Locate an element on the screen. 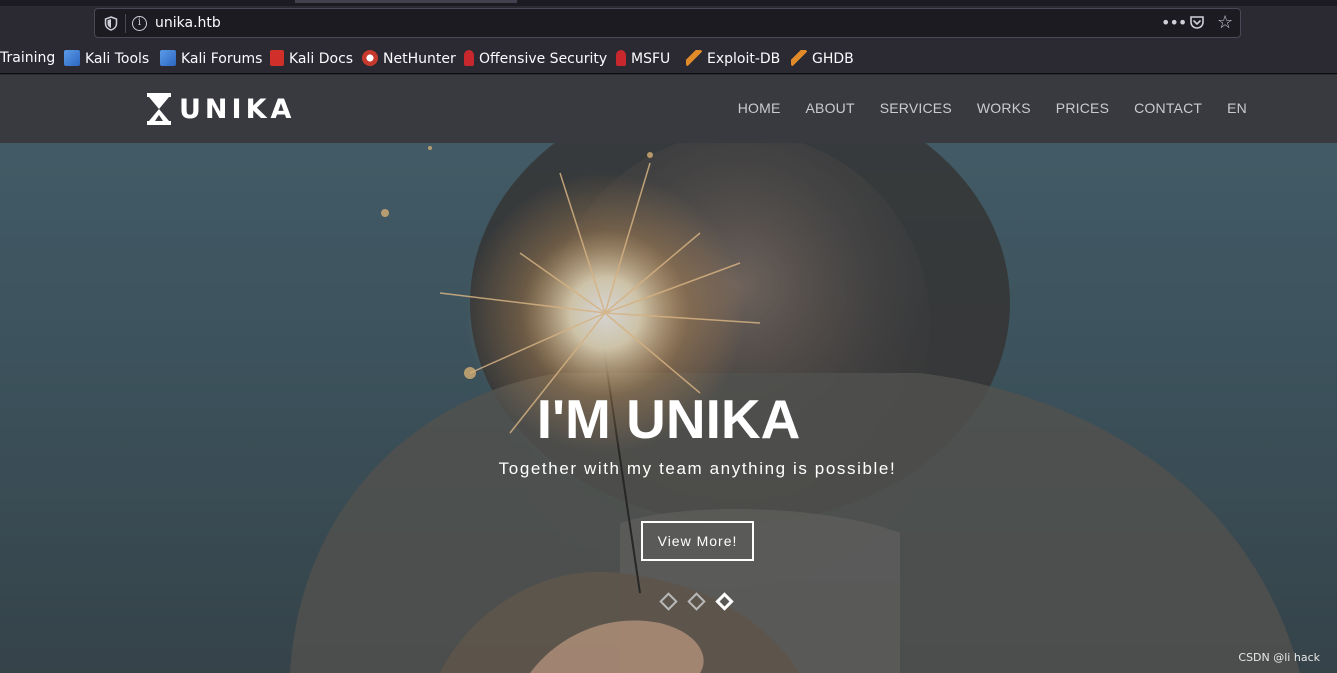 Image resolution: width=1337 pixels, height=673 pixels. nav-about: ABOUT is located at coordinates (830, 108).